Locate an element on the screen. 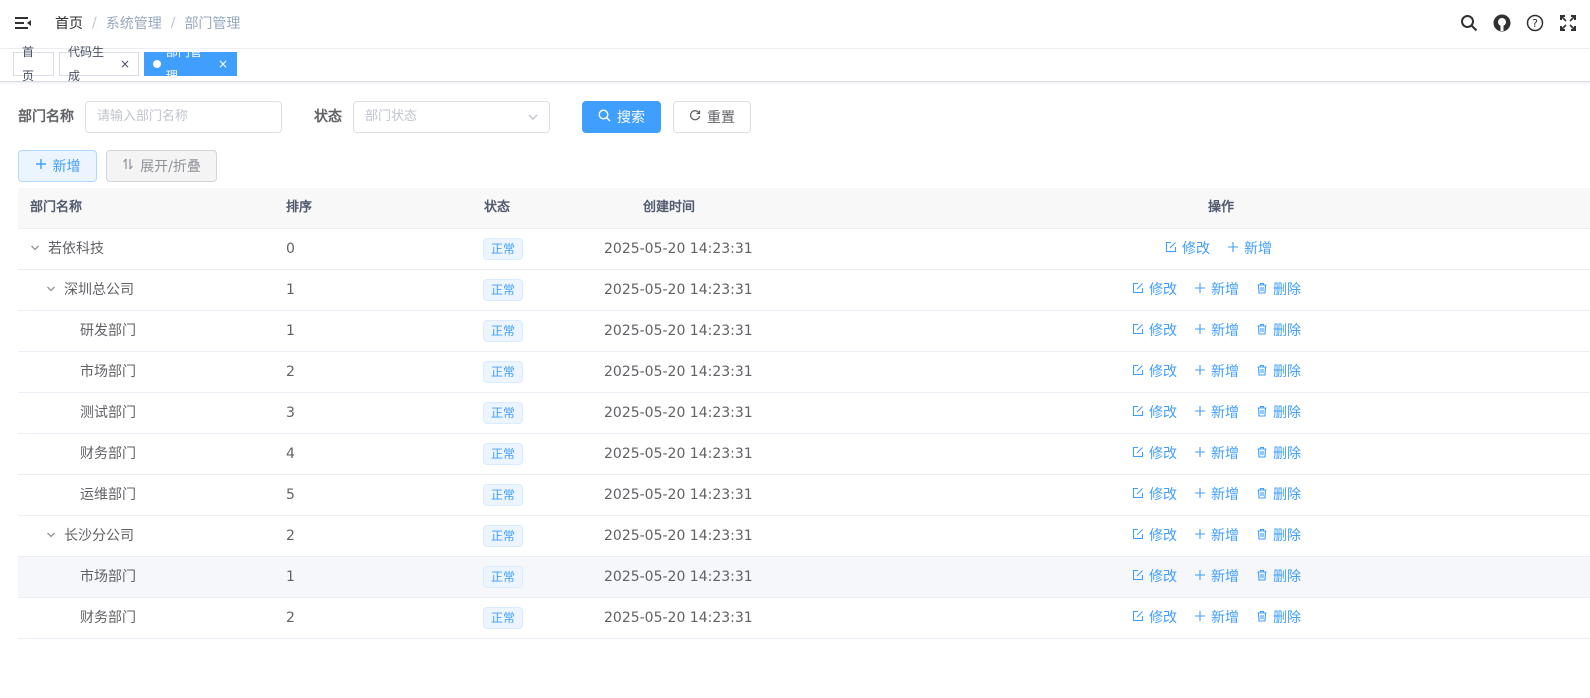 This screenshot has height=698, width=1590. tag-codegen: 代码生成 × is located at coordinates (99, 64).